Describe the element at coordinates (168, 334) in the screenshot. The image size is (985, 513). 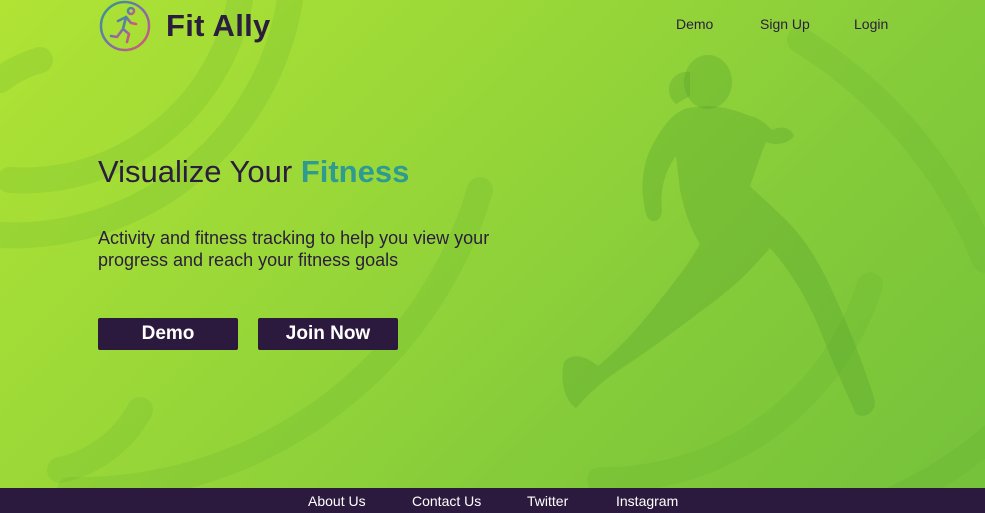
I see `demo-button: Demo` at that location.